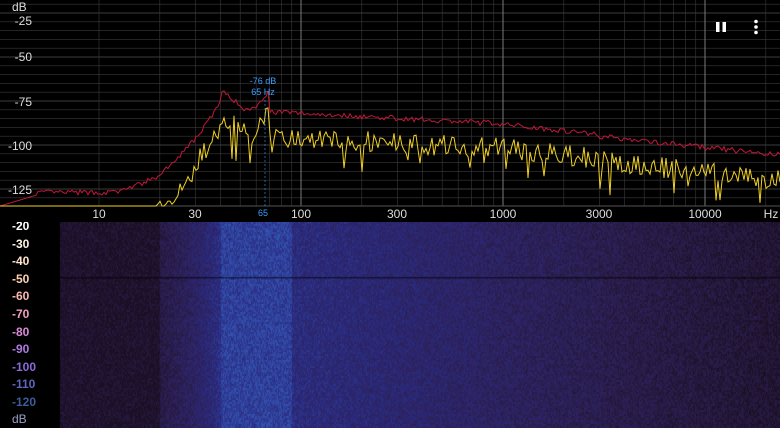  What do you see at coordinates (21, 227) in the screenshot?
I see `color-scale-tick: -20` at bounding box center [21, 227].